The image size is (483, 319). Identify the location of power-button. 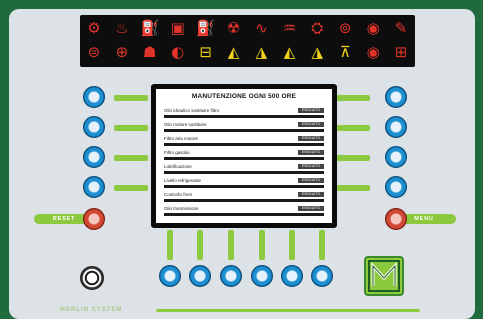
(92, 278).